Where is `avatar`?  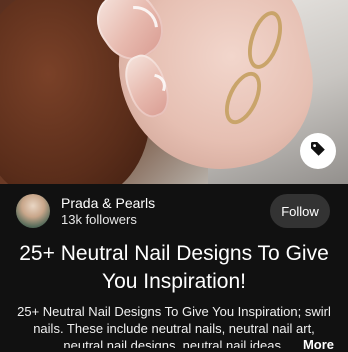 avatar is located at coordinates (33, 211).